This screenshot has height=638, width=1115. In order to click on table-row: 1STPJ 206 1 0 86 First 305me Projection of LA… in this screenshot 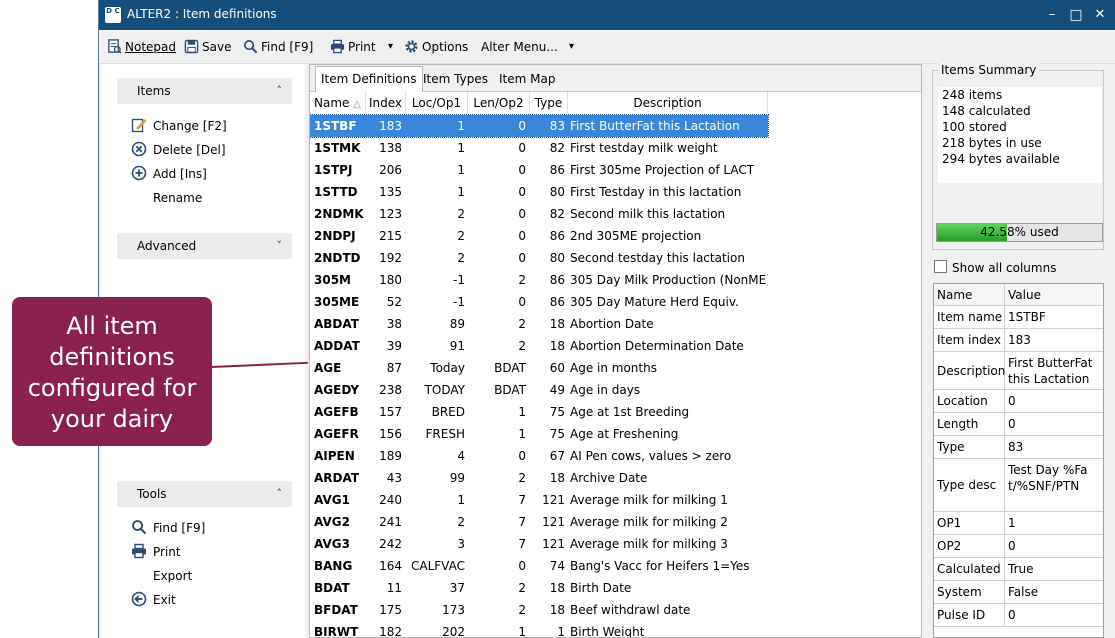, I will do `click(539, 170)`.